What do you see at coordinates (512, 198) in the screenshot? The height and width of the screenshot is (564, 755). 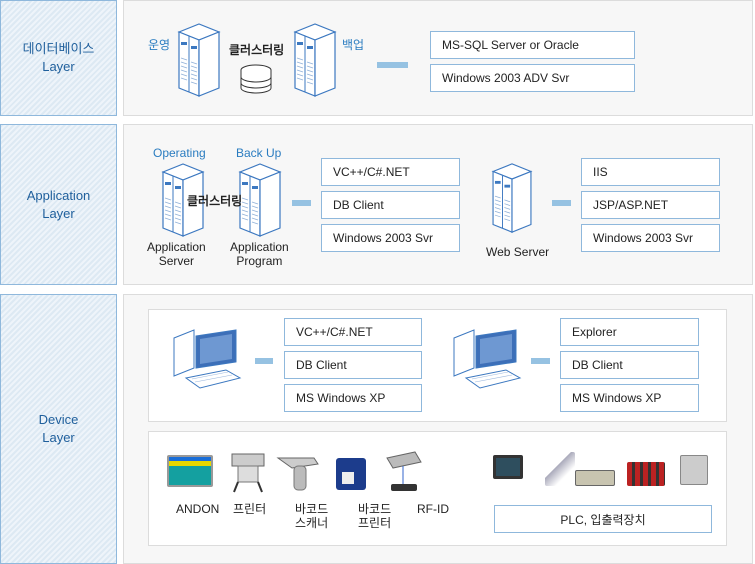 I see `web-server-icon` at bounding box center [512, 198].